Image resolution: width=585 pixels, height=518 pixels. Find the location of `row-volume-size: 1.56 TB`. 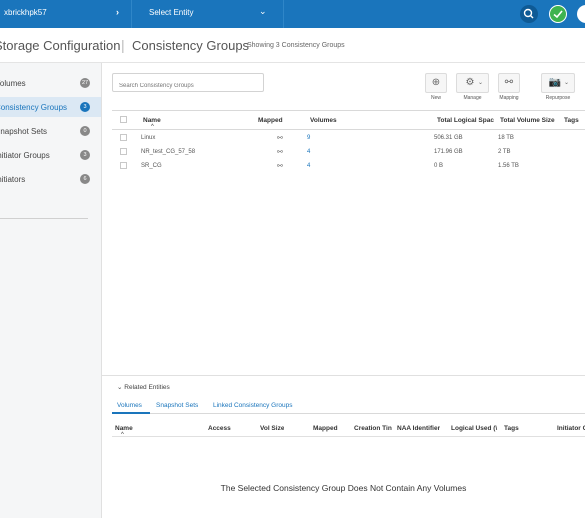

row-volume-size: 1.56 TB is located at coordinates (508, 166).